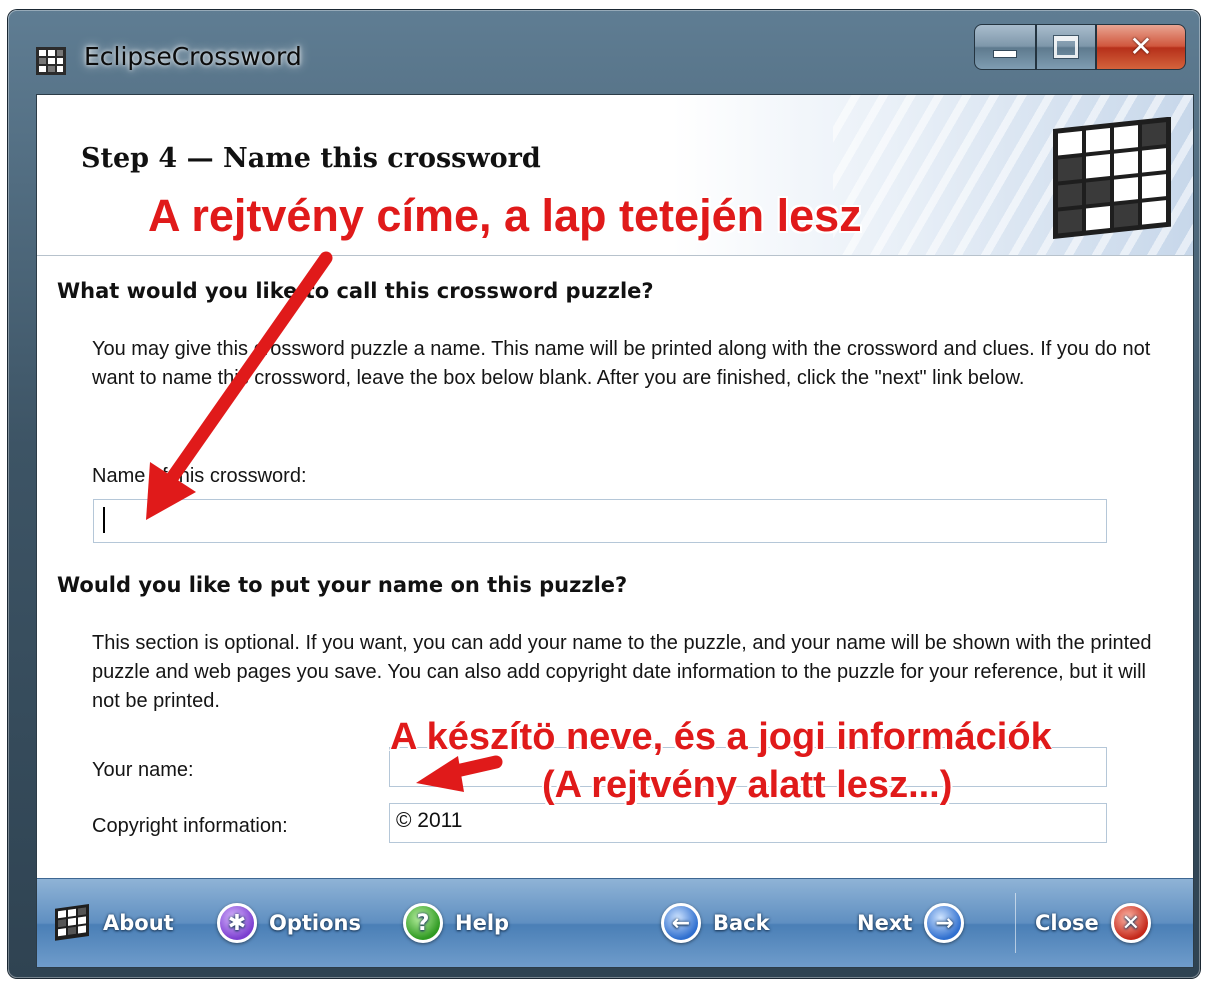  What do you see at coordinates (138, 923) in the screenshot?
I see `about-label: About` at bounding box center [138, 923].